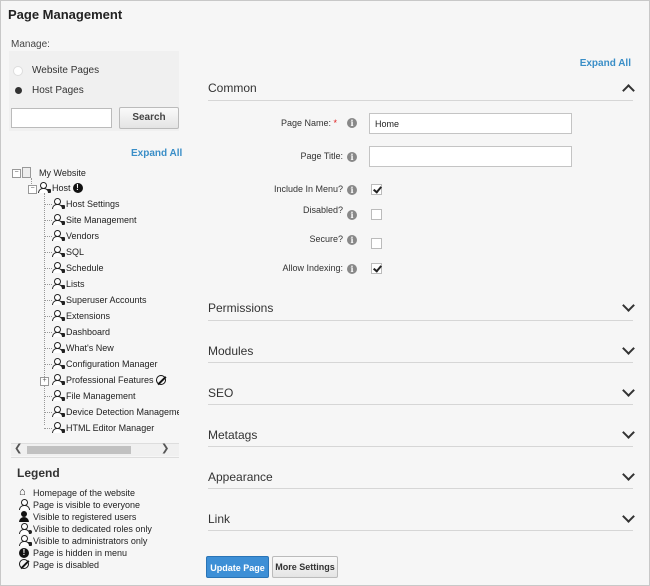 The height and width of the screenshot is (586, 650). What do you see at coordinates (103, 427) in the screenshot?
I see `tree-item-html-editor-manager: HTML Editor Manager` at bounding box center [103, 427].